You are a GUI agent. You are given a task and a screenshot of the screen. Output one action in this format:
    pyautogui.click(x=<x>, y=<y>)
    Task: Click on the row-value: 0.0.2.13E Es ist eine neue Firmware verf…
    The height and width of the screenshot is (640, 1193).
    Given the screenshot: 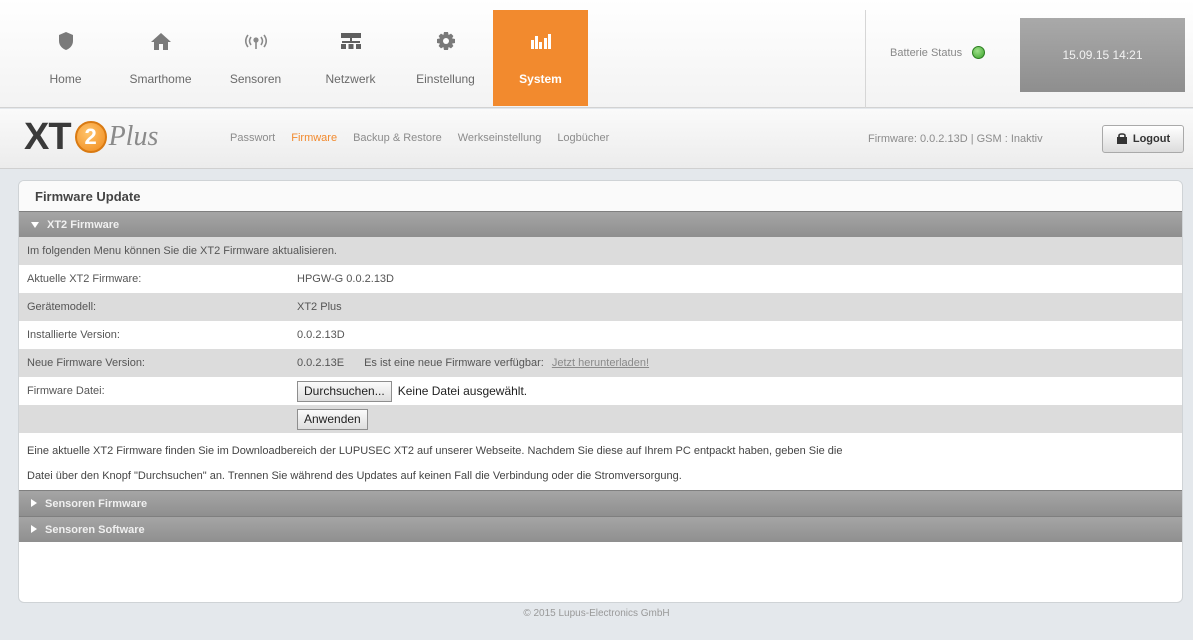 What is the action you would take?
    pyautogui.click(x=473, y=363)
    